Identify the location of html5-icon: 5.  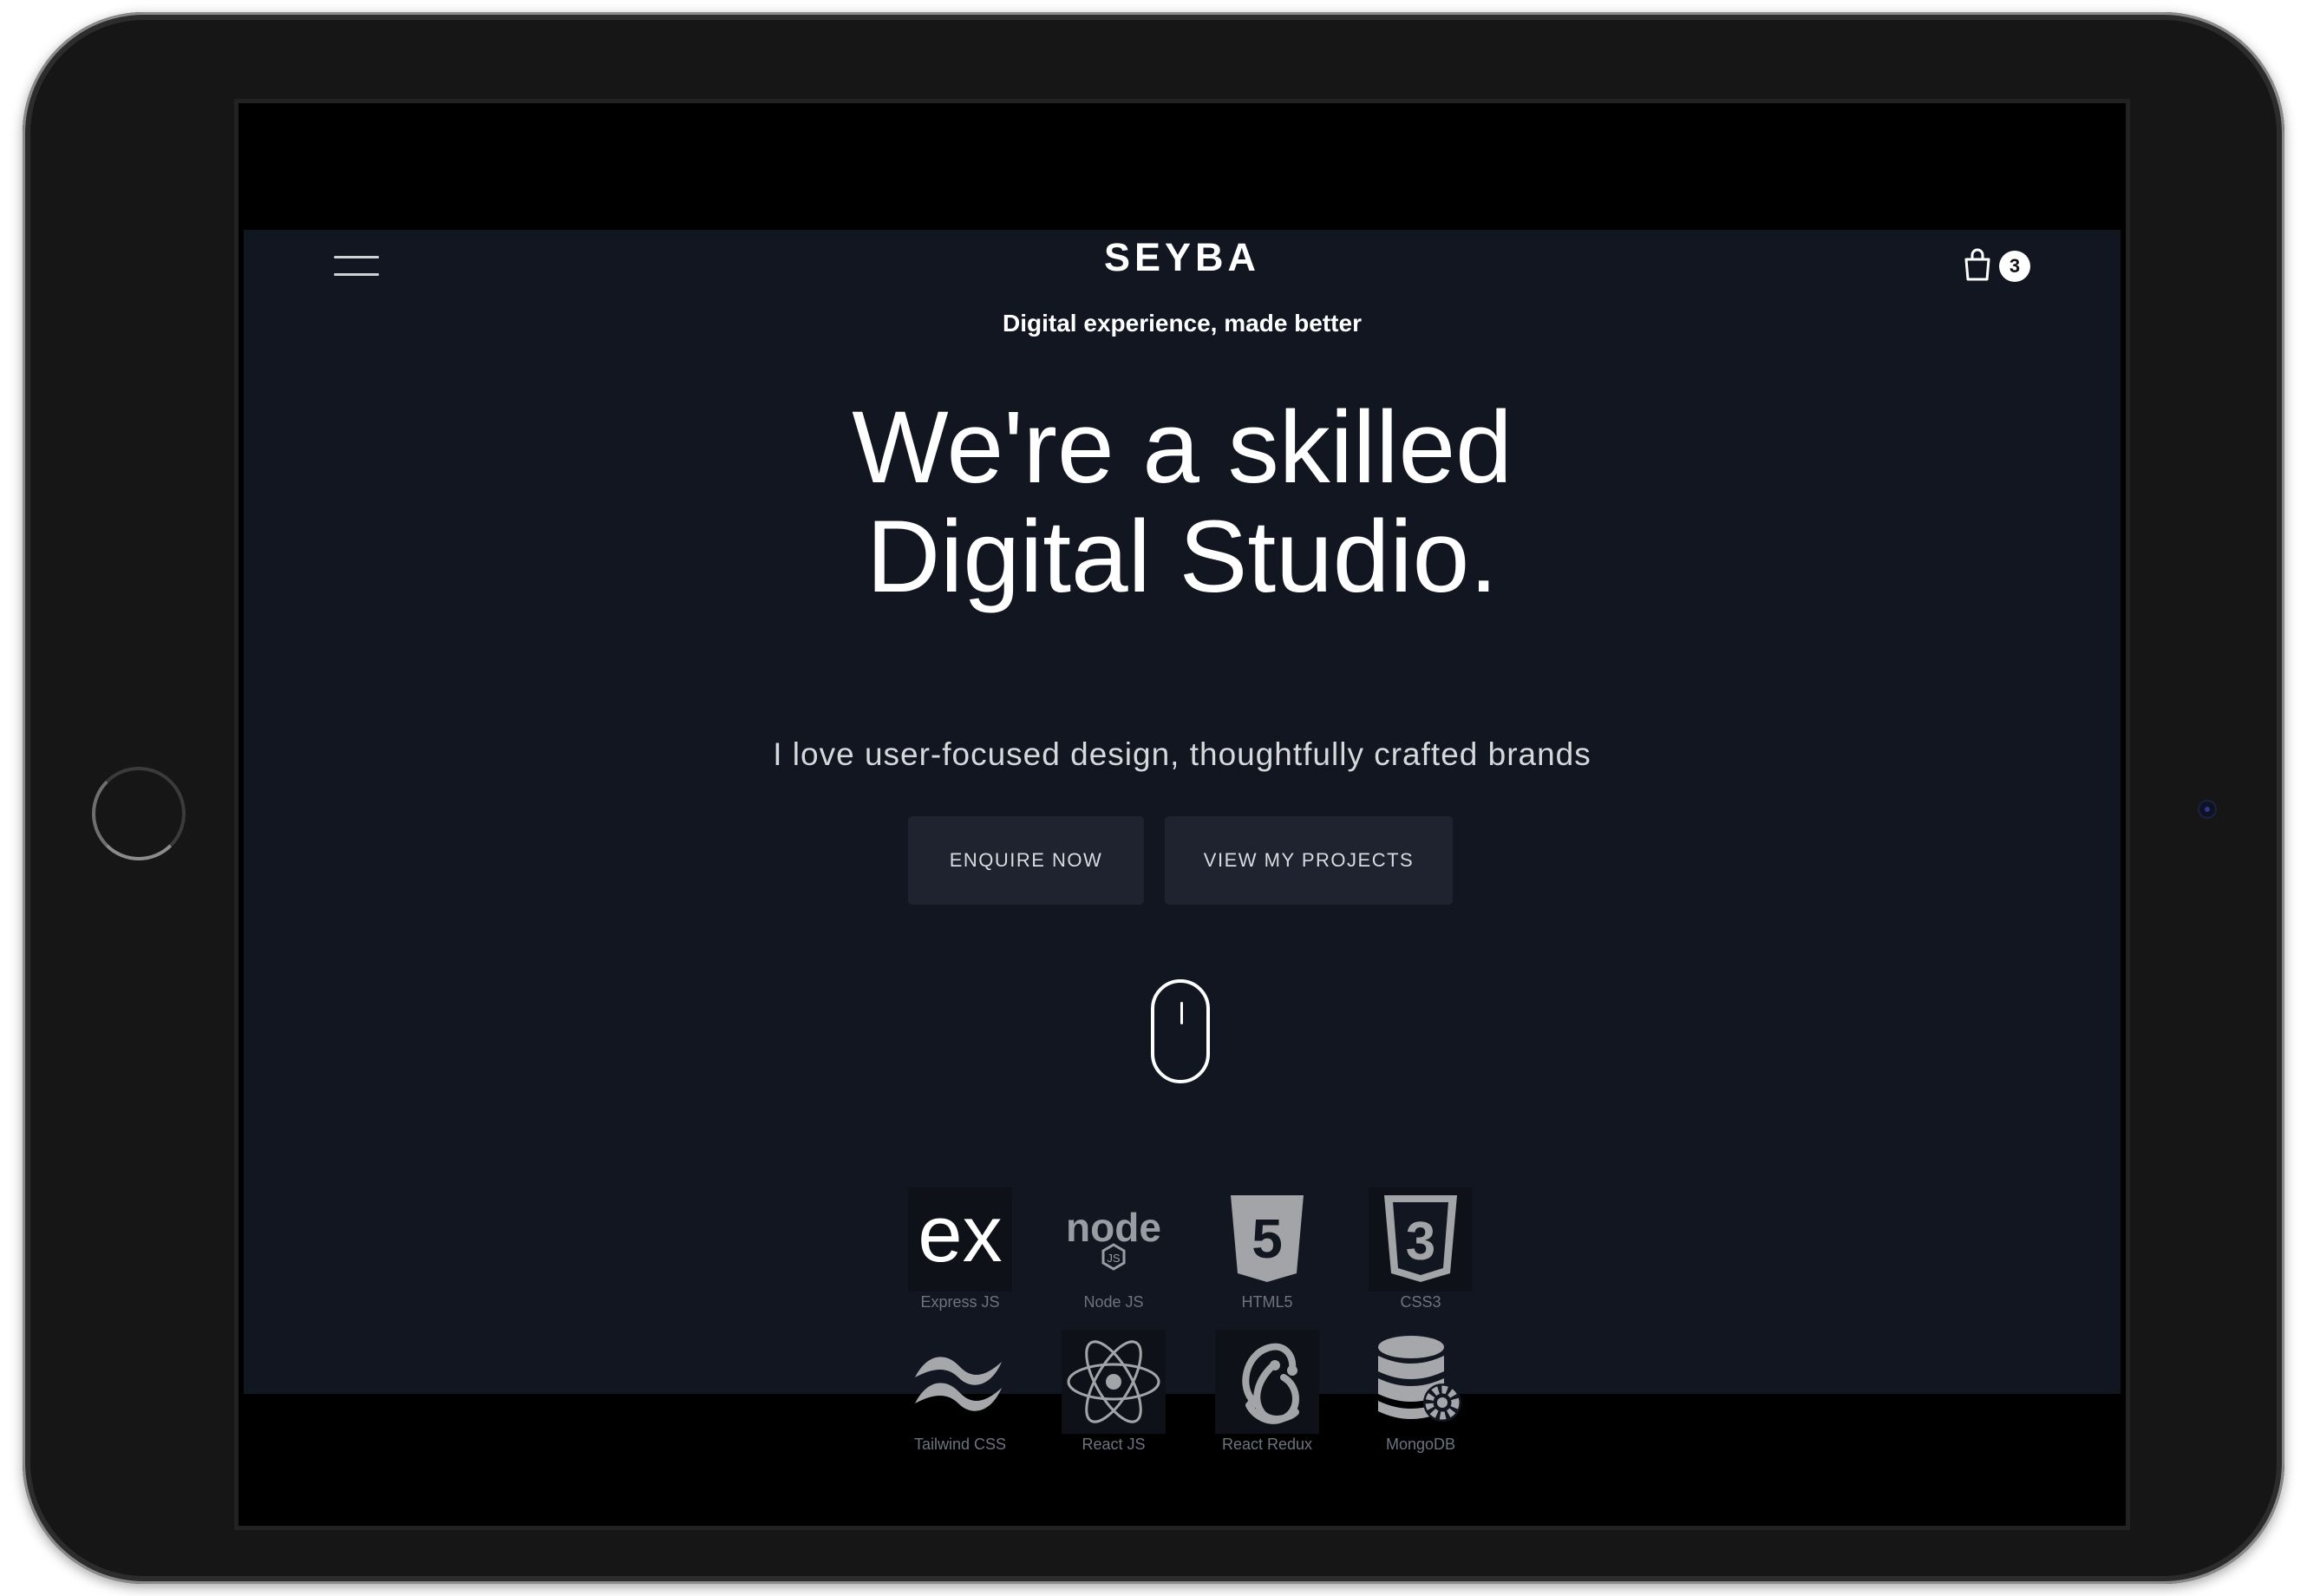
(1267, 1239).